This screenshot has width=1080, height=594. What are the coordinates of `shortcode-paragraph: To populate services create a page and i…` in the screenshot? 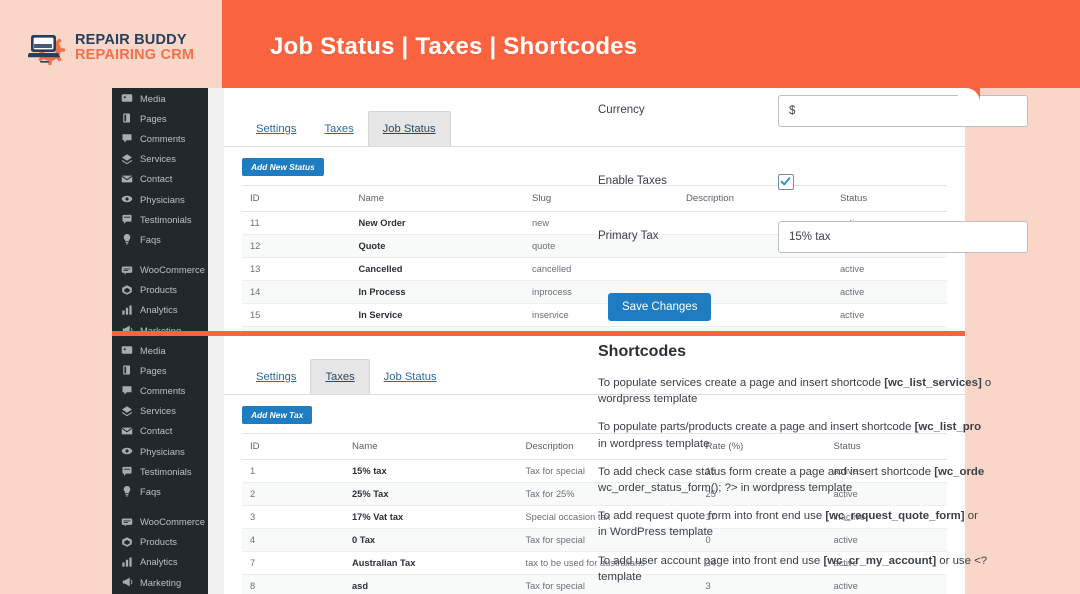 It's located at (798, 391).